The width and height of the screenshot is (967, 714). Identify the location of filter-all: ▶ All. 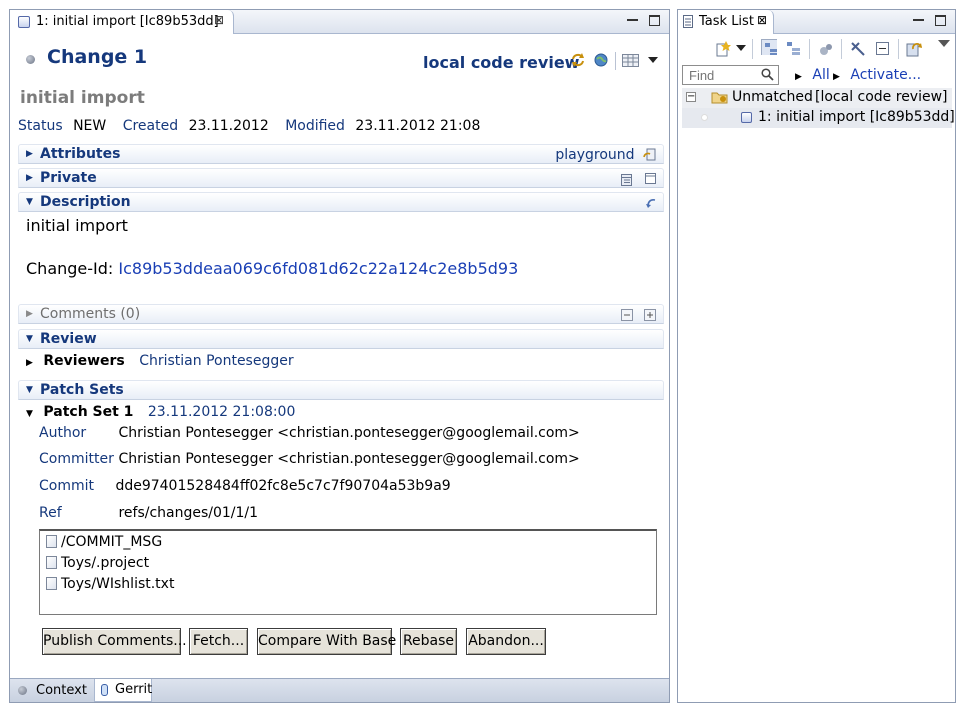
(812, 75).